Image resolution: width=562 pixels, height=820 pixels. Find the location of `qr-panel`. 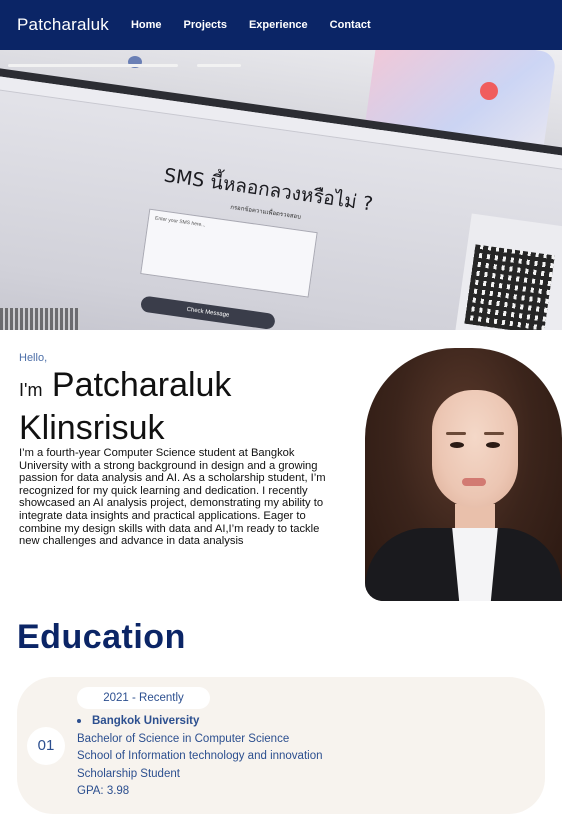

qr-panel is located at coordinates (507, 271).